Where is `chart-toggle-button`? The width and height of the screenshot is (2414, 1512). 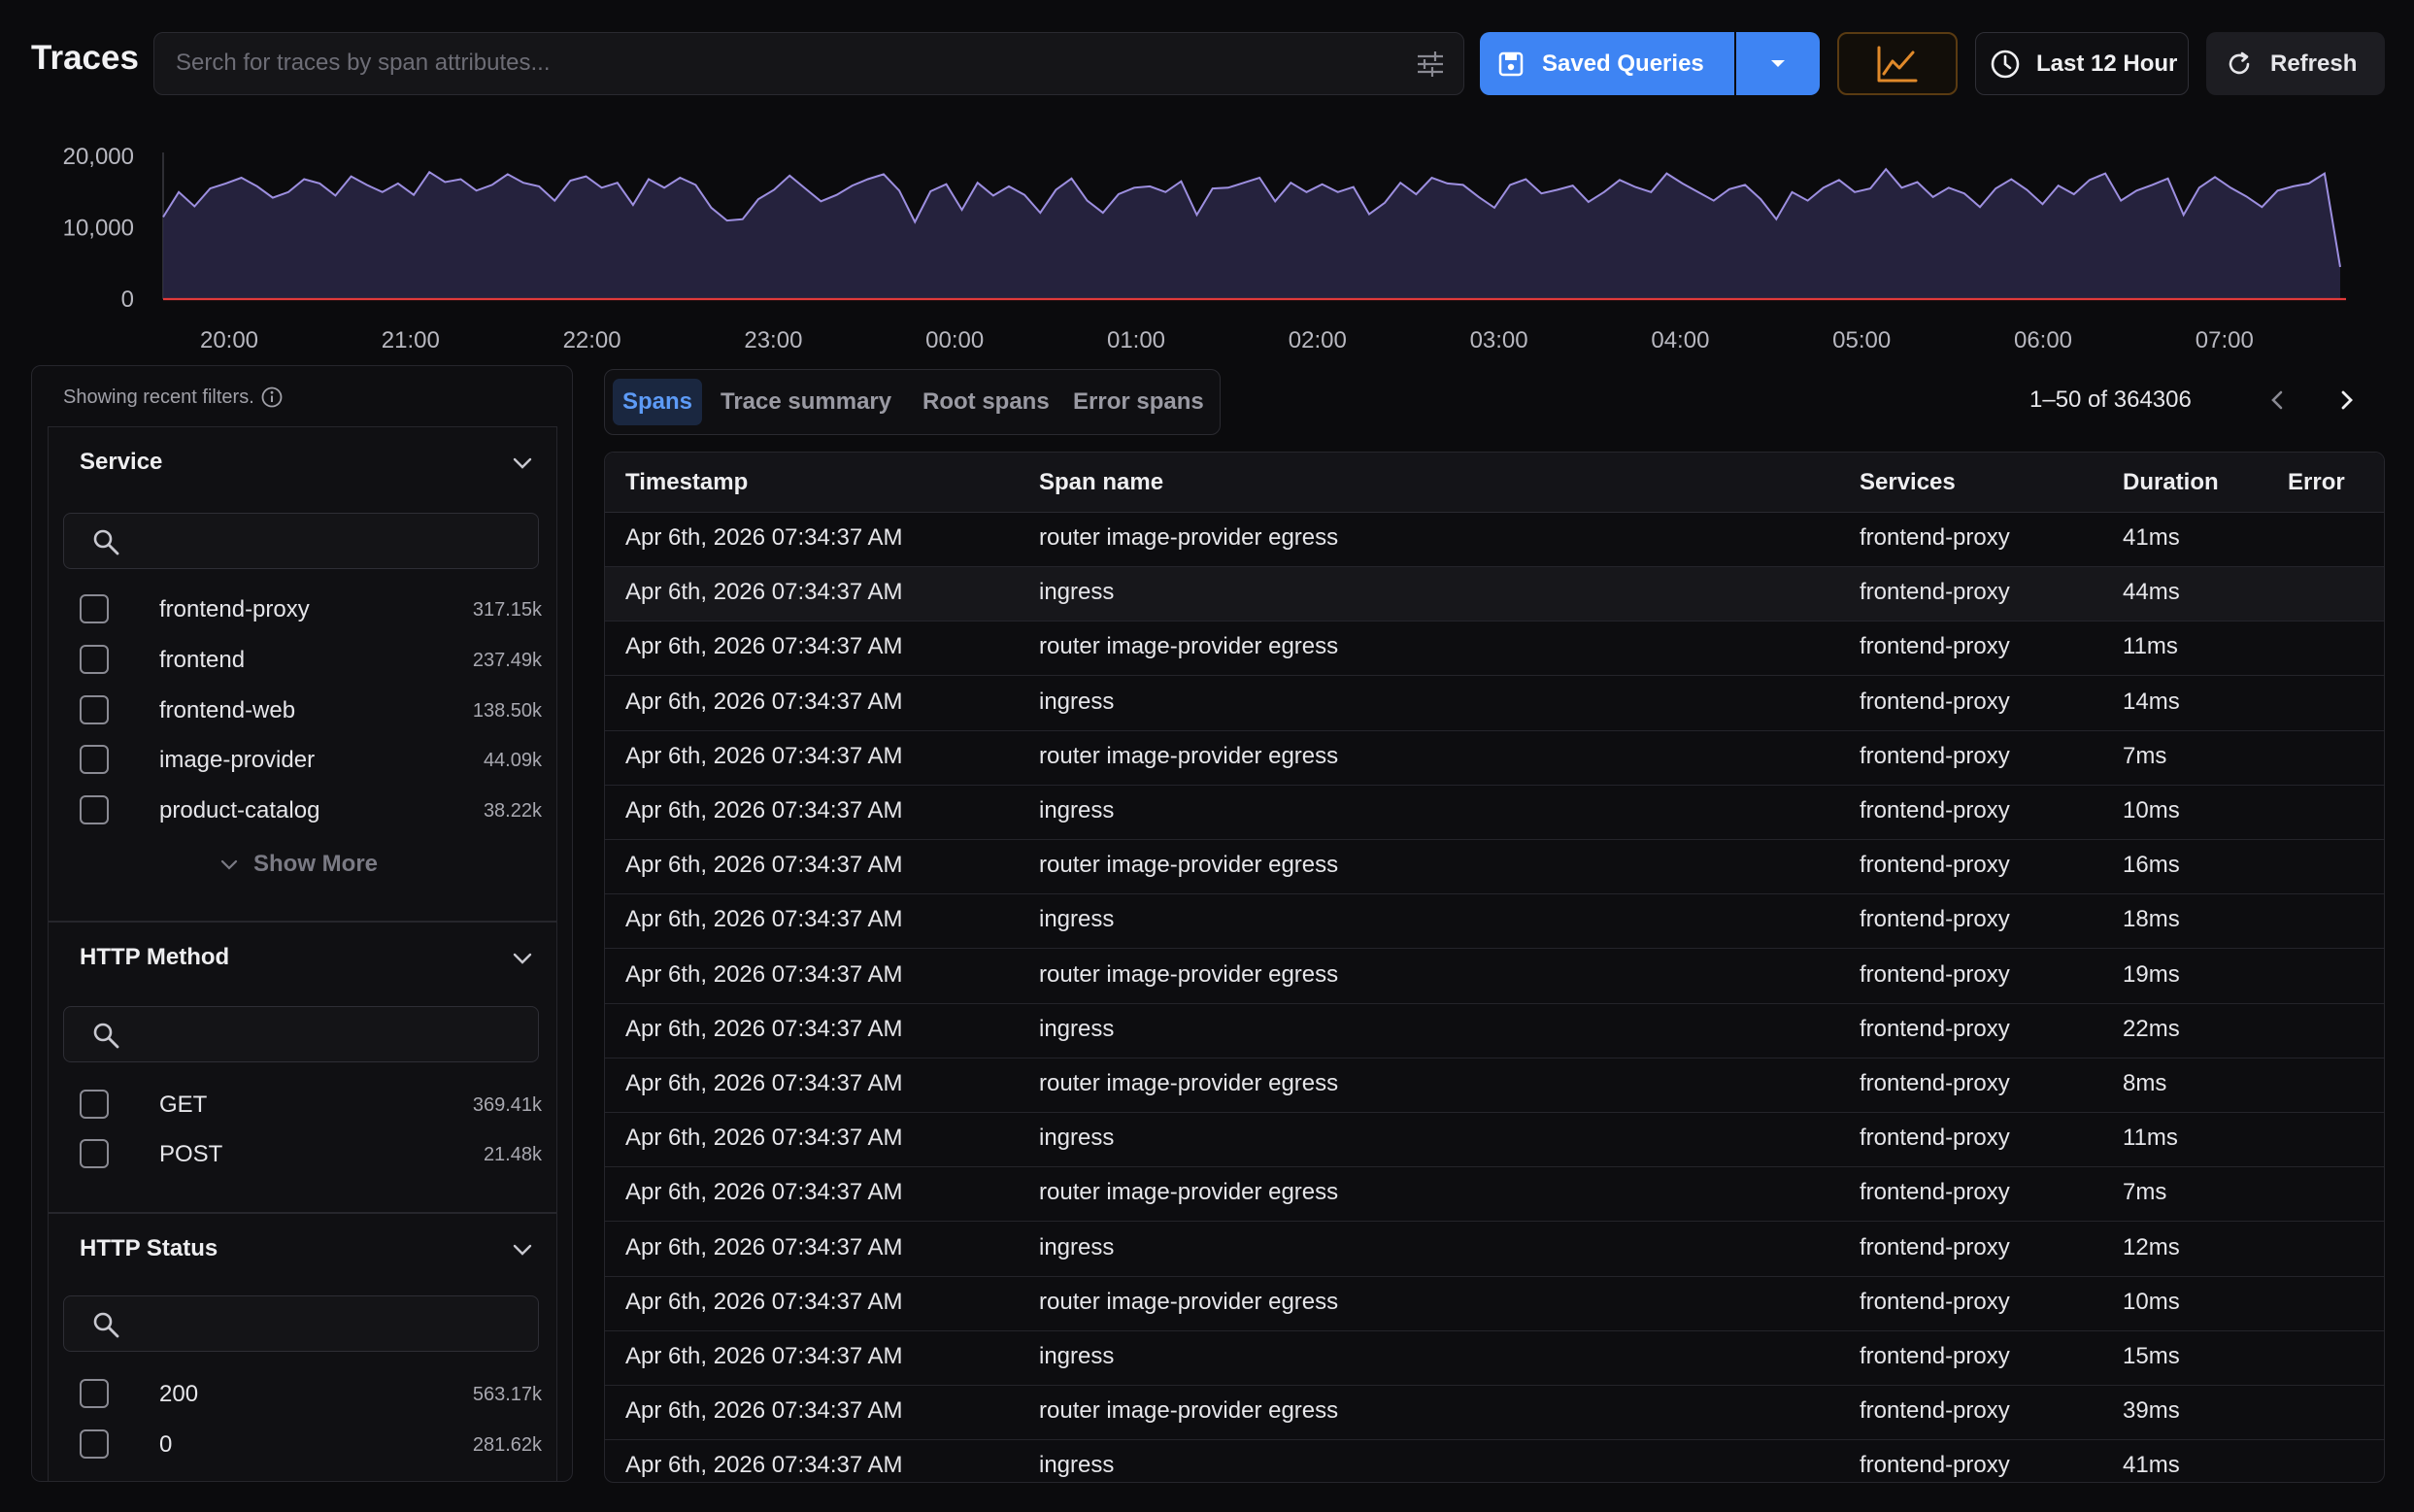 chart-toggle-button is located at coordinates (1897, 63).